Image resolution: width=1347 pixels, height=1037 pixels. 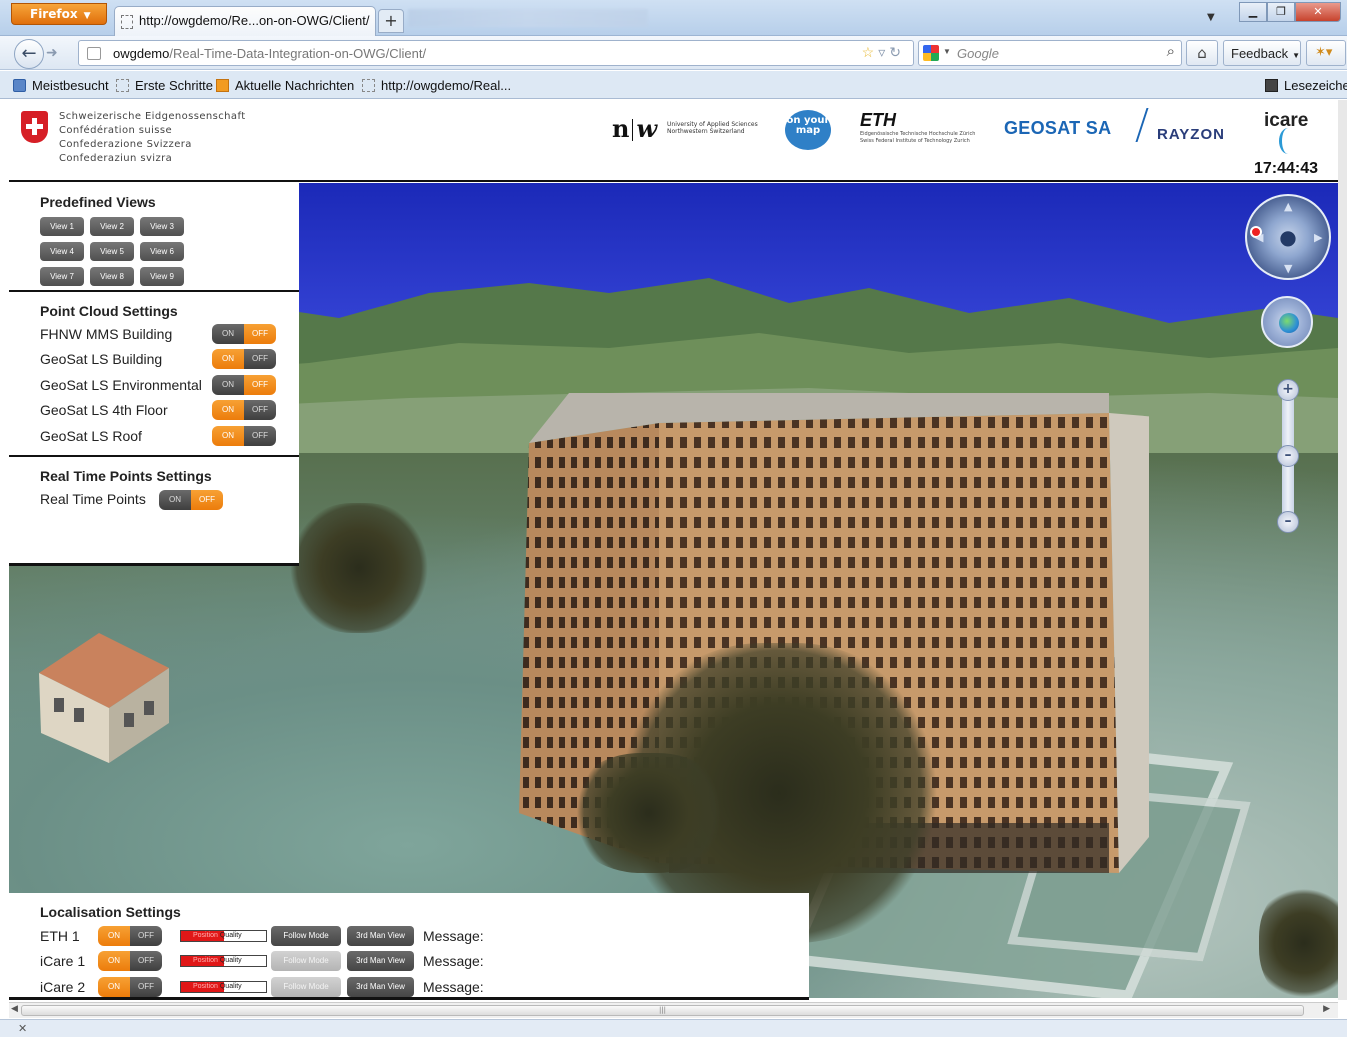 What do you see at coordinates (1326, 1009) in the screenshot?
I see `scroll-right-icon: ▶` at bounding box center [1326, 1009].